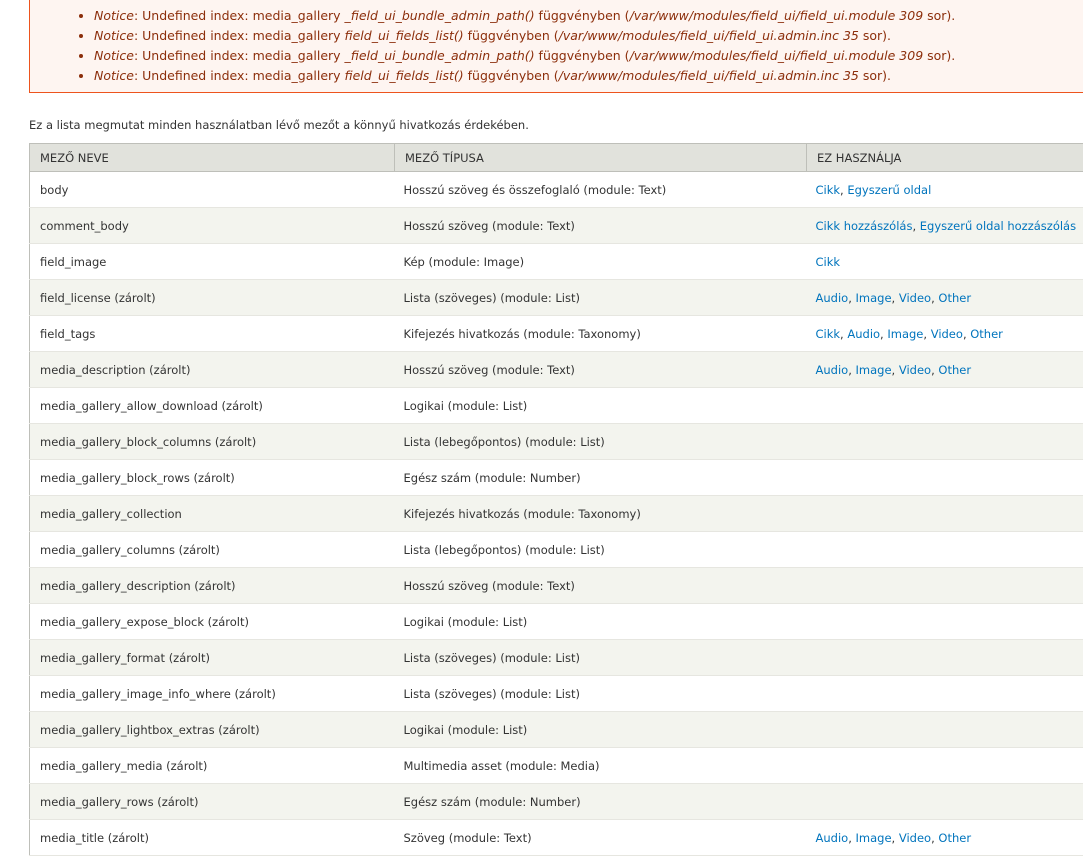 This screenshot has height=866, width=1083. What do you see at coordinates (212, 369) in the screenshot?
I see `field-name-cell: media_description (zárolt)` at bounding box center [212, 369].